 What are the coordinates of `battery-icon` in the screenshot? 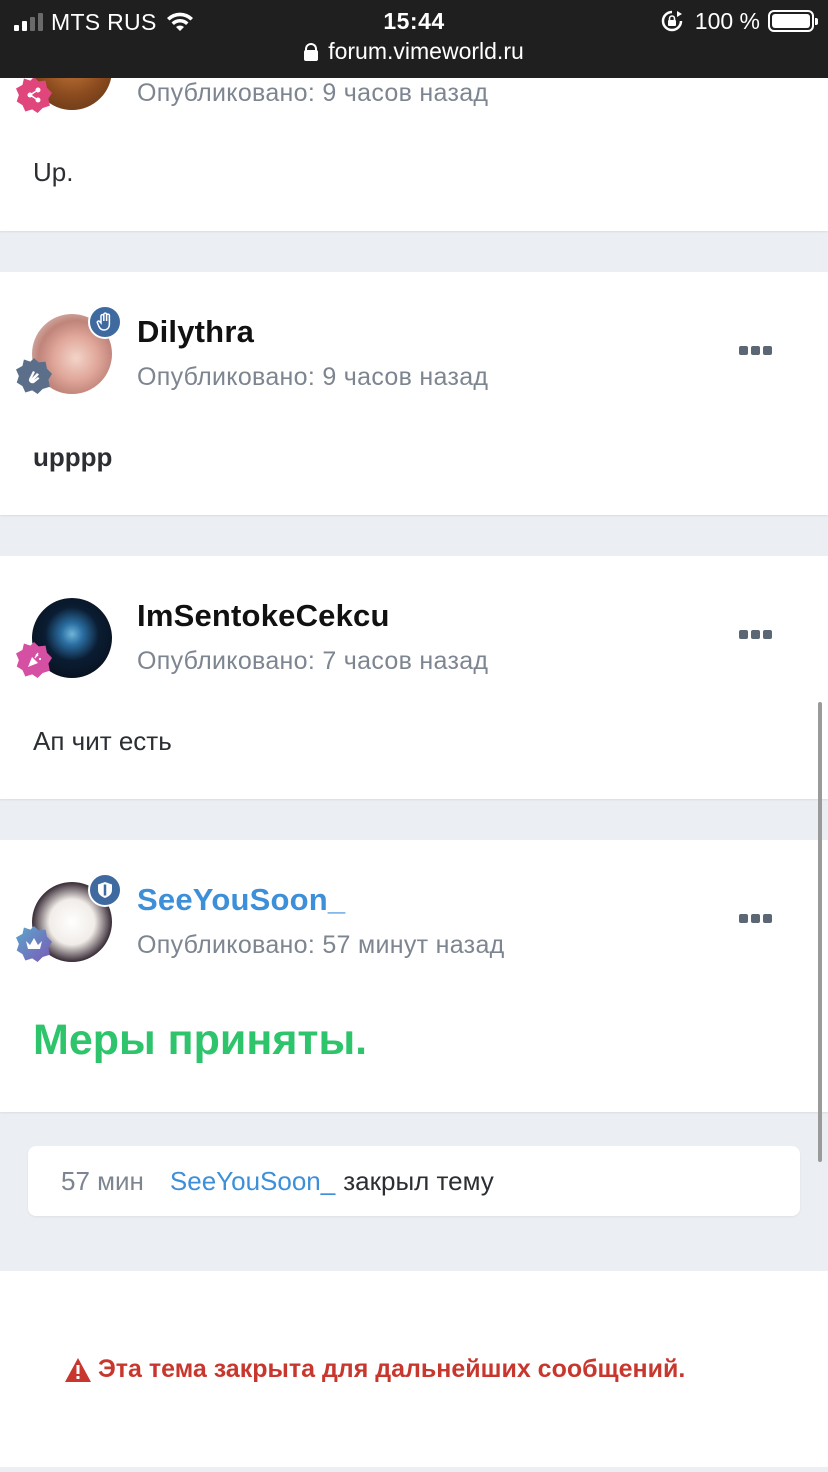 It's located at (793, 21).